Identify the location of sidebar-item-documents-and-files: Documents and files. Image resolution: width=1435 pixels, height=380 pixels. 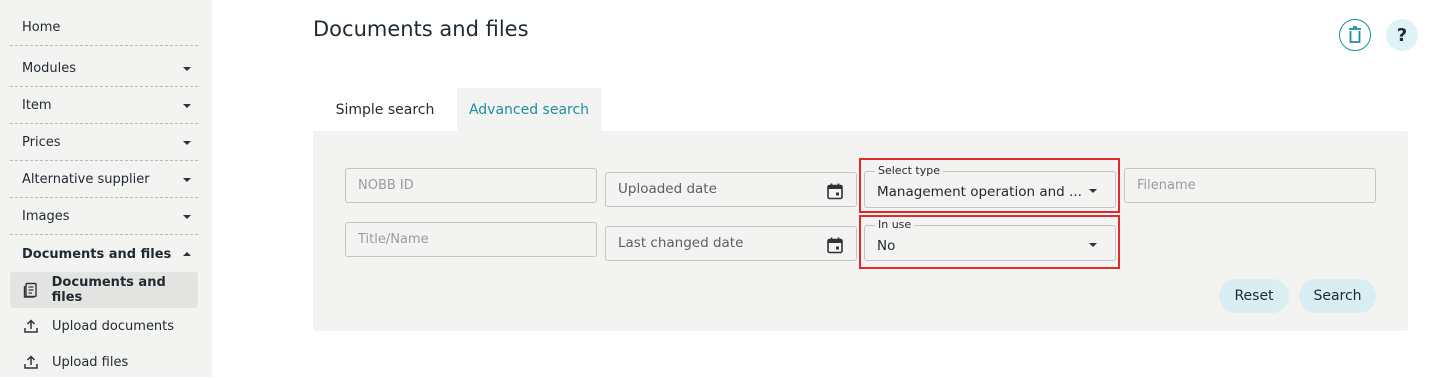
(104, 254).